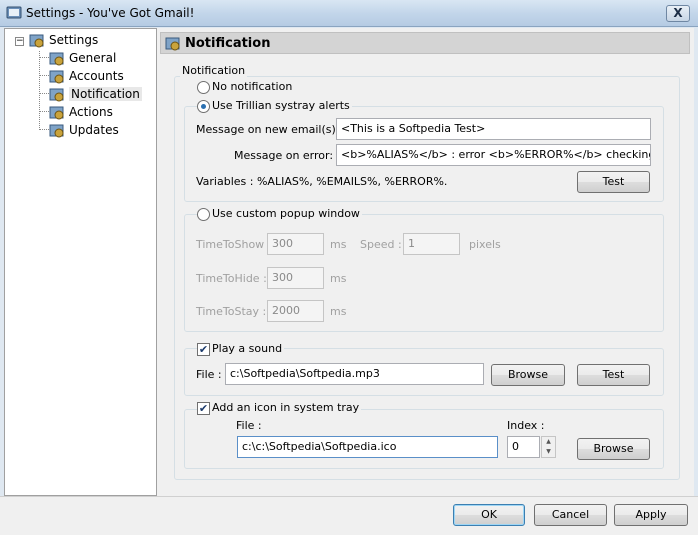 Image resolution: width=698 pixels, height=535 pixels. Describe the element at coordinates (234, 244) in the screenshot. I see `time-to-show-label: TimeToShow :` at that location.